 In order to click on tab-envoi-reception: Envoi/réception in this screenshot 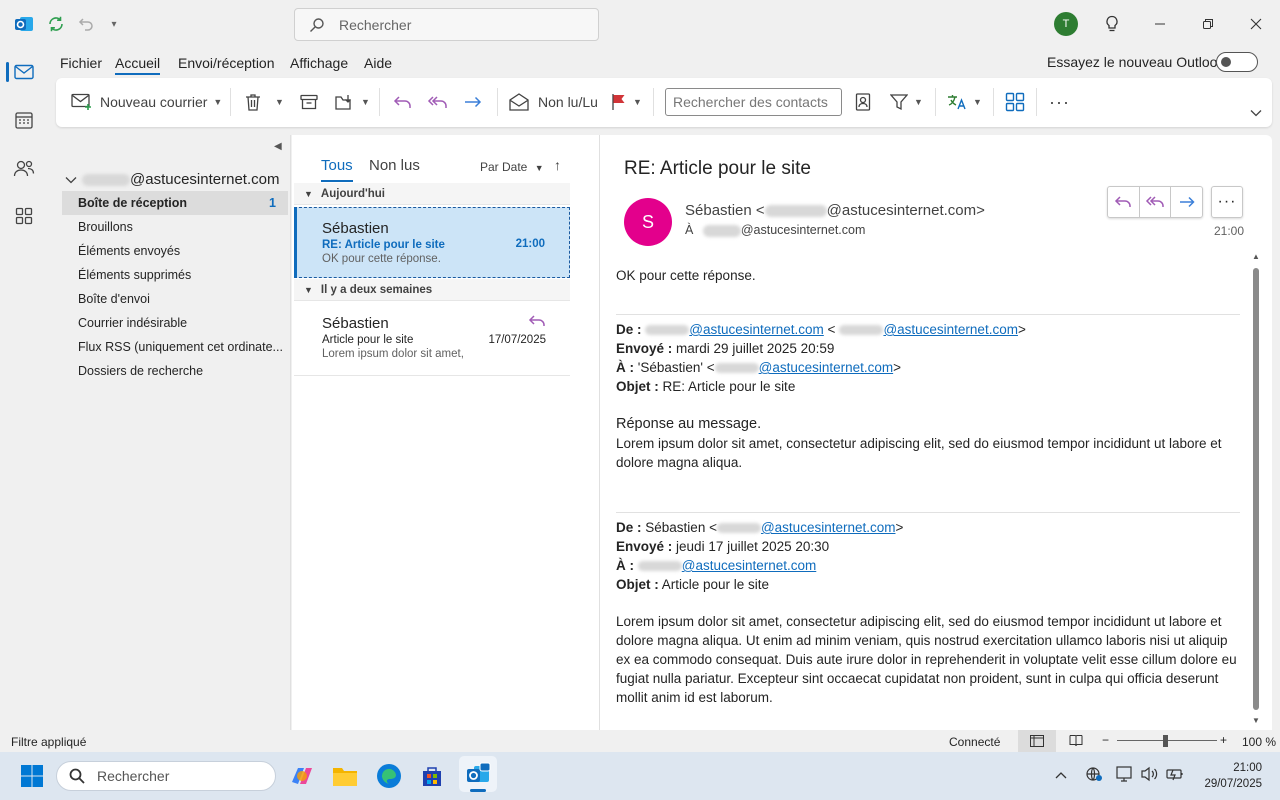, I will do `click(226, 63)`.